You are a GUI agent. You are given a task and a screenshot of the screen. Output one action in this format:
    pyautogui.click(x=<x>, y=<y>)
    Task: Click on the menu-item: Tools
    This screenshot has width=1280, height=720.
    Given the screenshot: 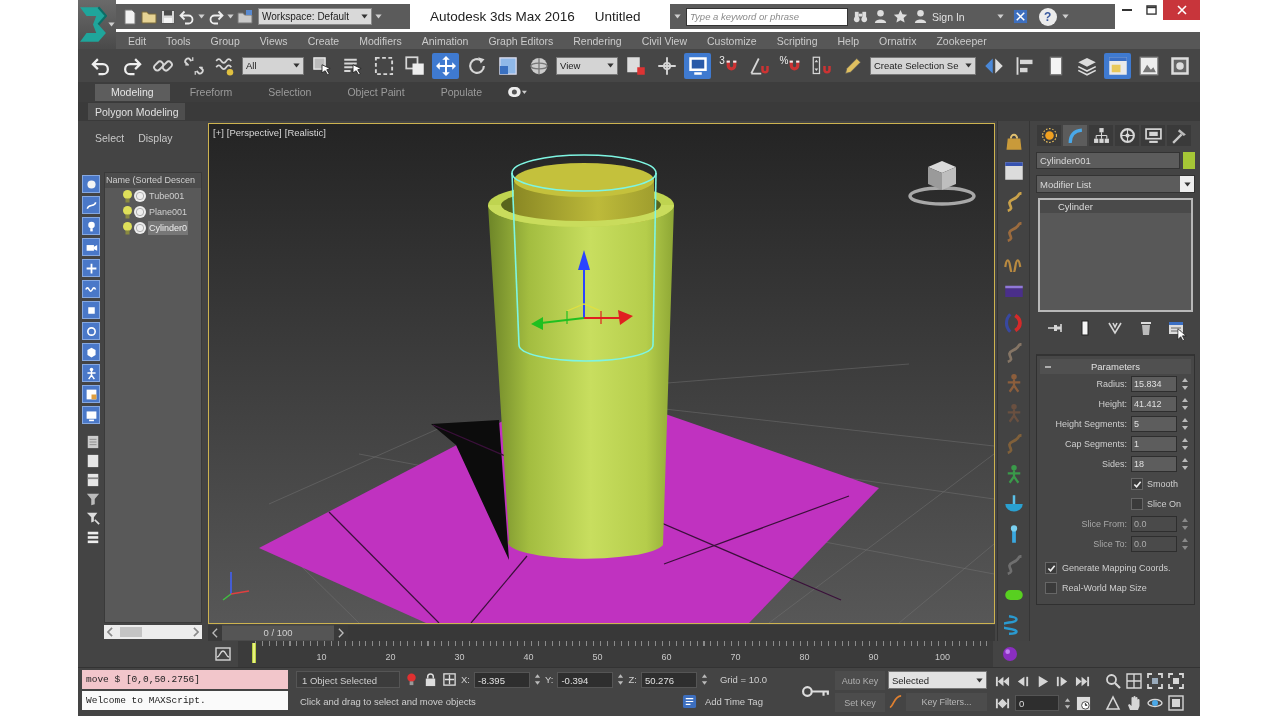 What is the action you would take?
    pyautogui.click(x=178, y=40)
    